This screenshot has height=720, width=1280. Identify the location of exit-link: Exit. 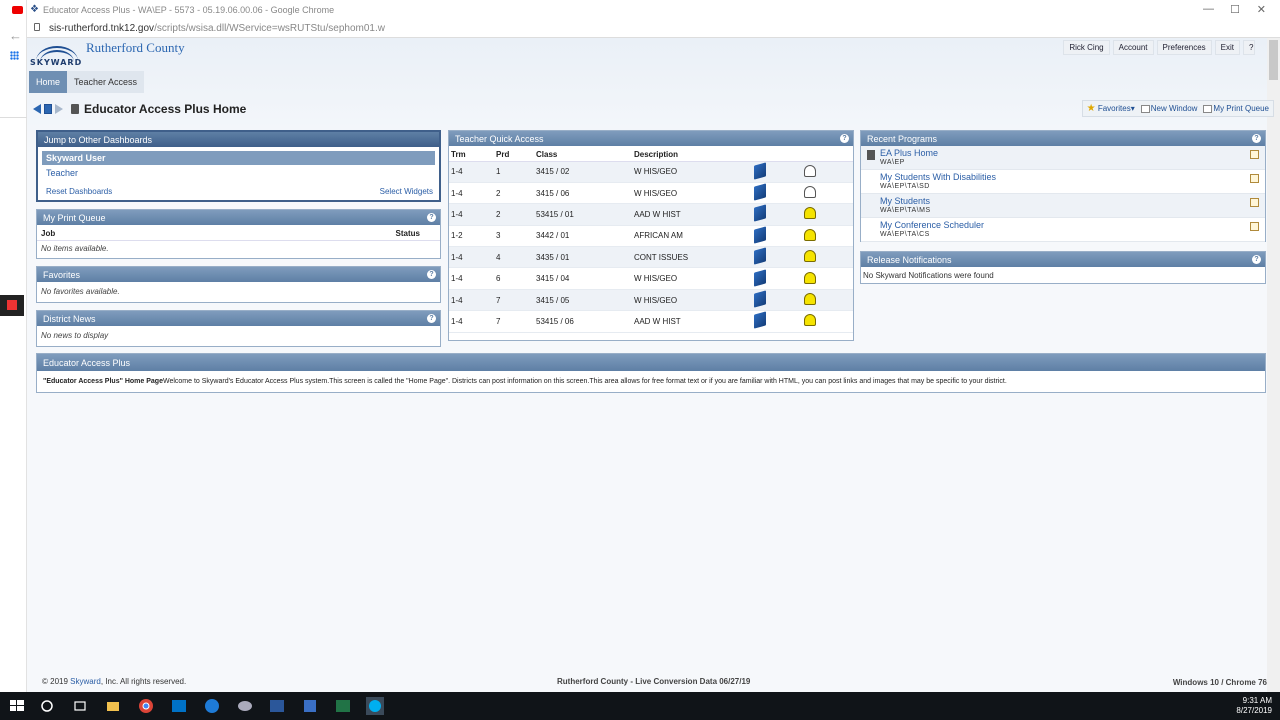
(1227, 47).